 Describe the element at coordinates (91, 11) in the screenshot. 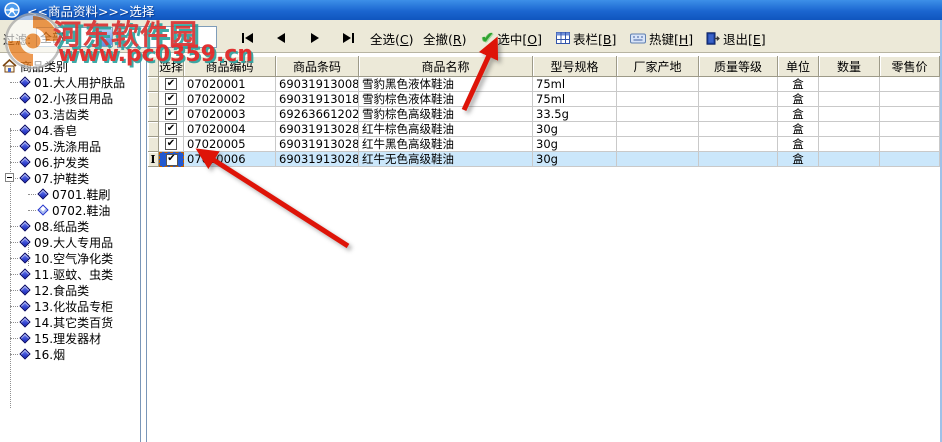

I see `window-title: <<商品资料>>>选择` at that location.